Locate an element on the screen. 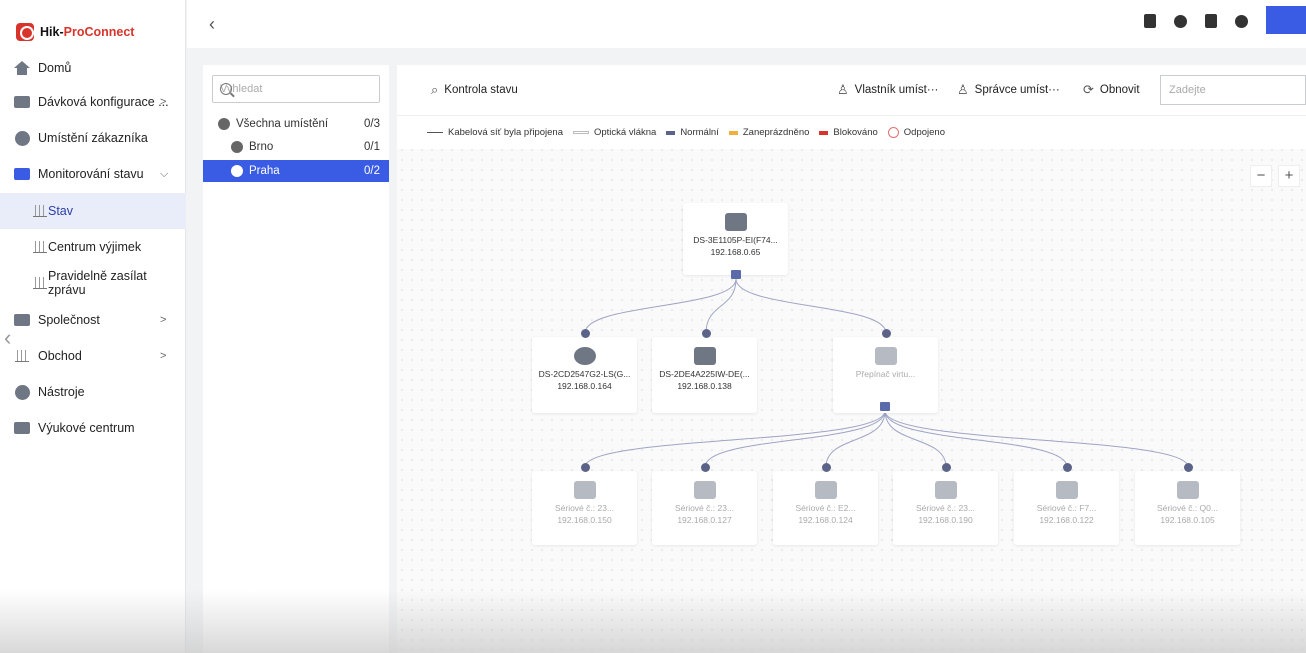 The image size is (1306, 653). help-icon is located at coordinates (1241, 21).